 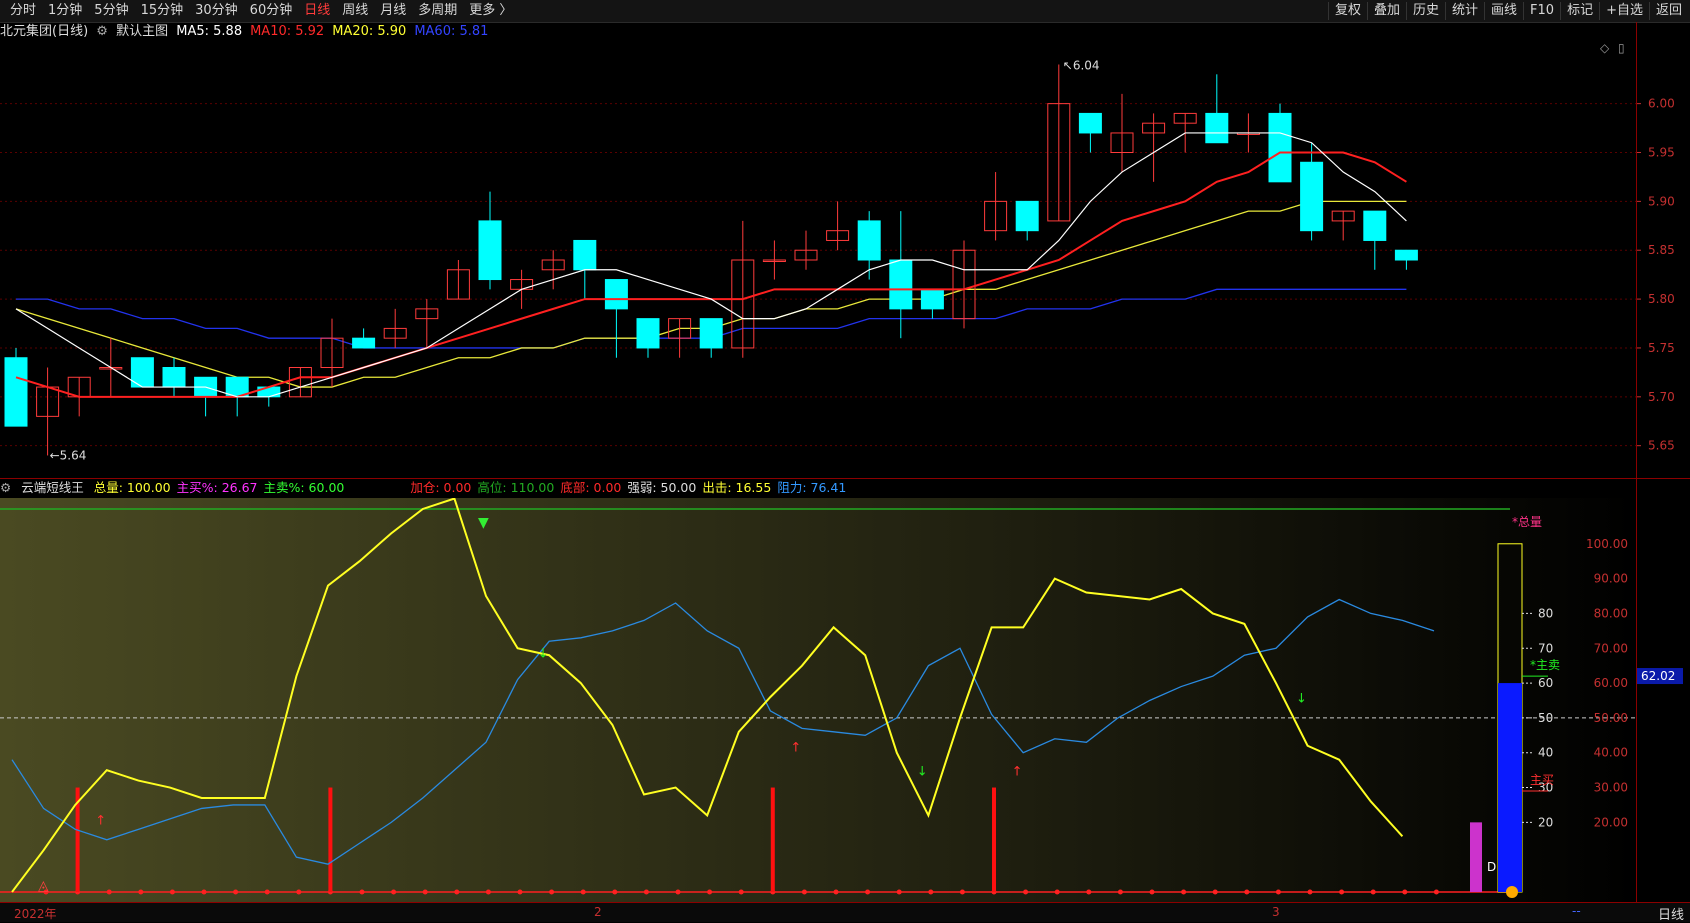 I want to click on ma-label-0: MA5: 5.88, so click(x=209, y=31).